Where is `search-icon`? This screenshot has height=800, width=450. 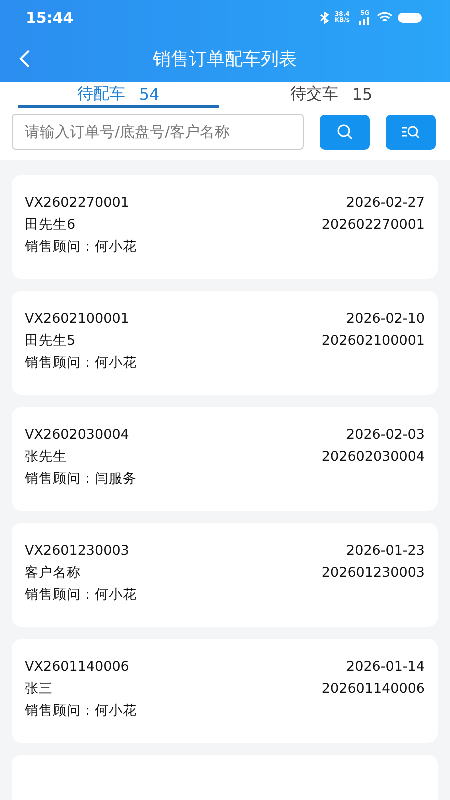
search-icon is located at coordinates (345, 132).